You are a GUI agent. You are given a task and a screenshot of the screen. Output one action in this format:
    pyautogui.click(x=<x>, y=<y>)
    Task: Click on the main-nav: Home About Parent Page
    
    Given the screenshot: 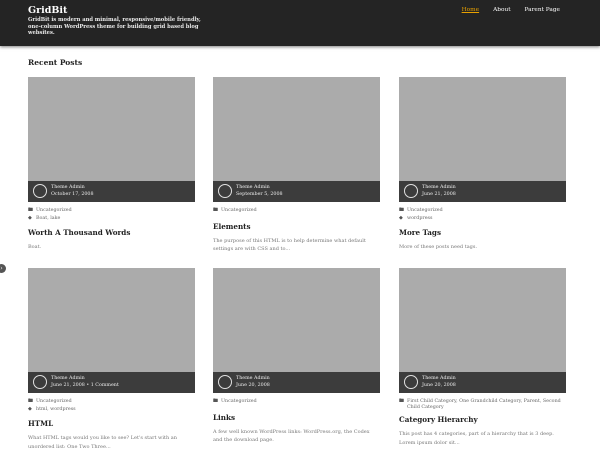 What is the action you would take?
    pyautogui.click(x=511, y=10)
    